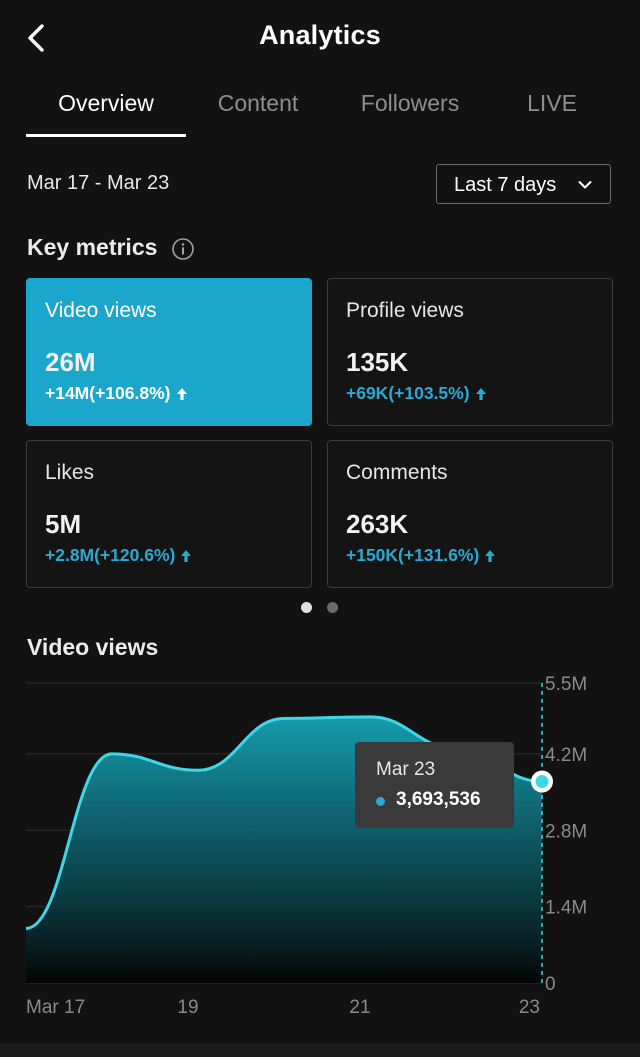 The image size is (640, 1057). What do you see at coordinates (566, 755) in the screenshot?
I see `y-axis-tick-label: 4.2M` at bounding box center [566, 755].